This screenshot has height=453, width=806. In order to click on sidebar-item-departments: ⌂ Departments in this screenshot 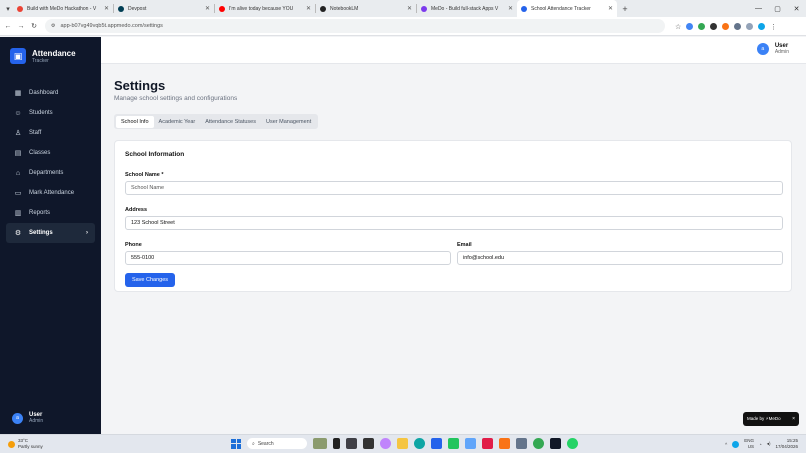, I will do `click(50, 173)`.